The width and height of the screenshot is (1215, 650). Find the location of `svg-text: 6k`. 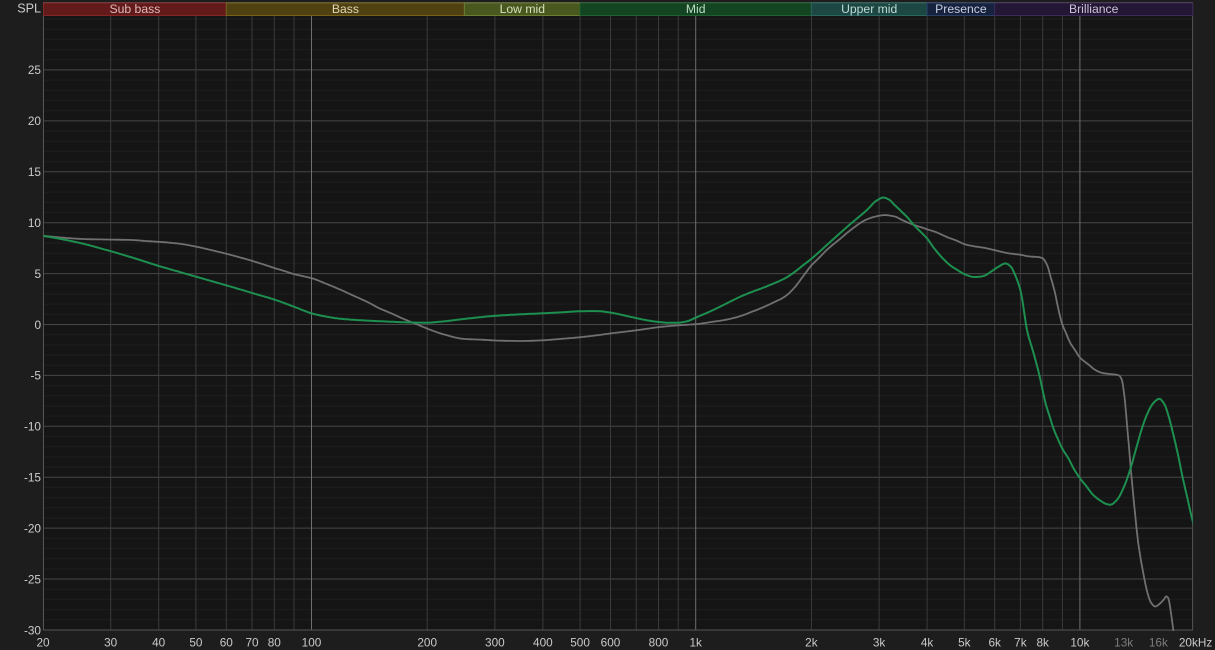

svg-text: 6k is located at coordinates (994, 643).